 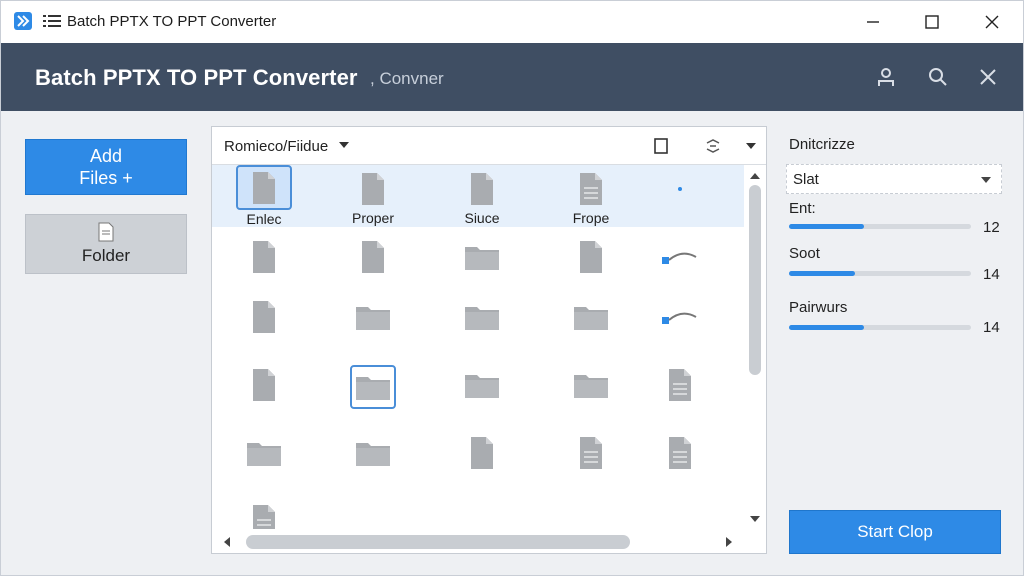 What do you see at coordinates (991, 327) in the screenshot?
I see `slider-value-3: 14` at bounding box center [991, 327].